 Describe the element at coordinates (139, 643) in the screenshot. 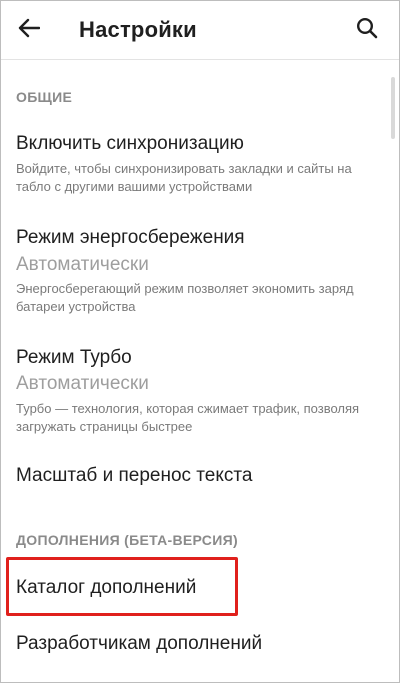

I see `item-title: Разработчикам дополнений` at that location.